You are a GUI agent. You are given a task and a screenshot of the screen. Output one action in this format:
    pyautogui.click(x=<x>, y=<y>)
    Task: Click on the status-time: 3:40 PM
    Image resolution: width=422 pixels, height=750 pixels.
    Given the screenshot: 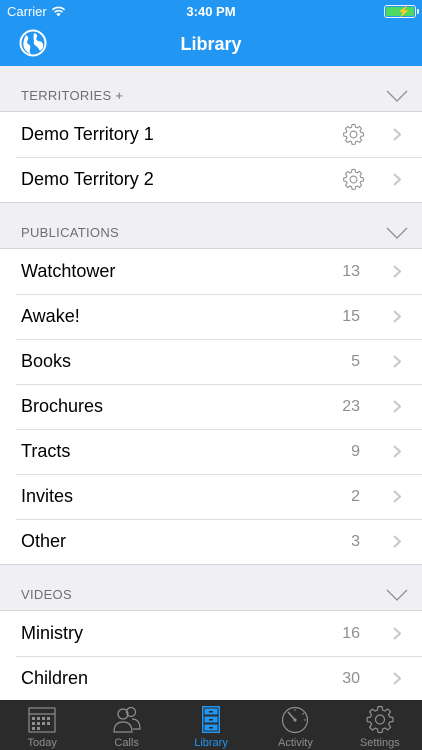 What is the action you would take?
    pyautogui.click(x=211, y=11)
    